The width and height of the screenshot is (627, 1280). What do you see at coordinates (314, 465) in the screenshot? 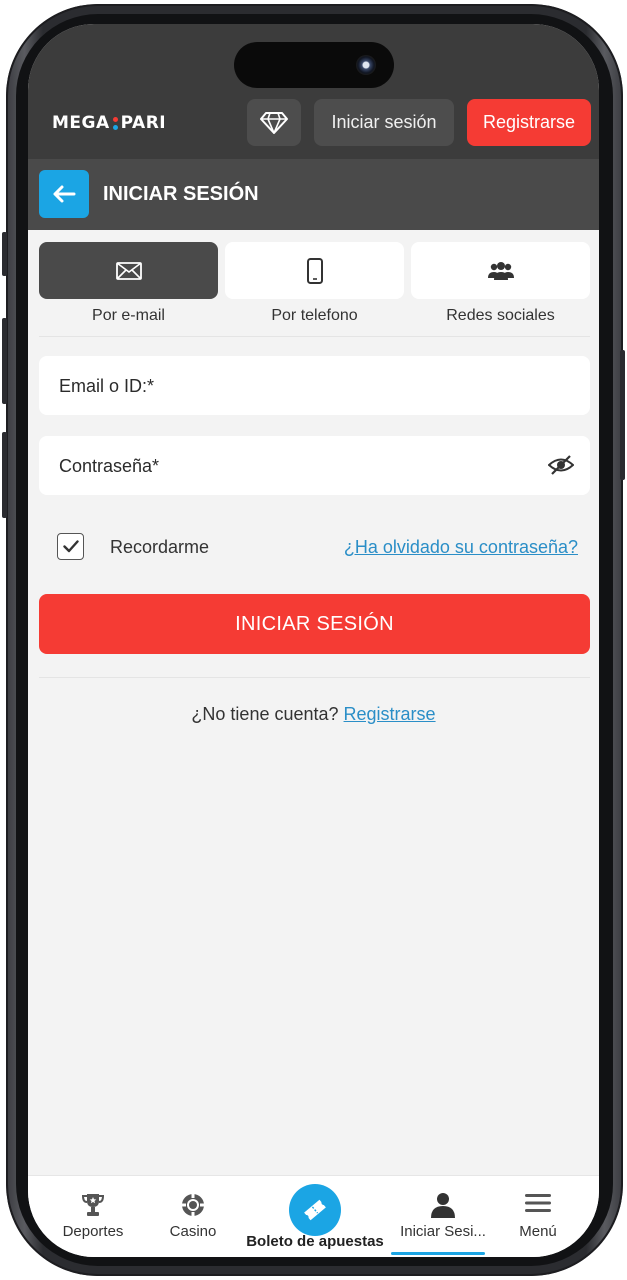
I see `password-field: Contraseña*` at bounding box center [314, 465].